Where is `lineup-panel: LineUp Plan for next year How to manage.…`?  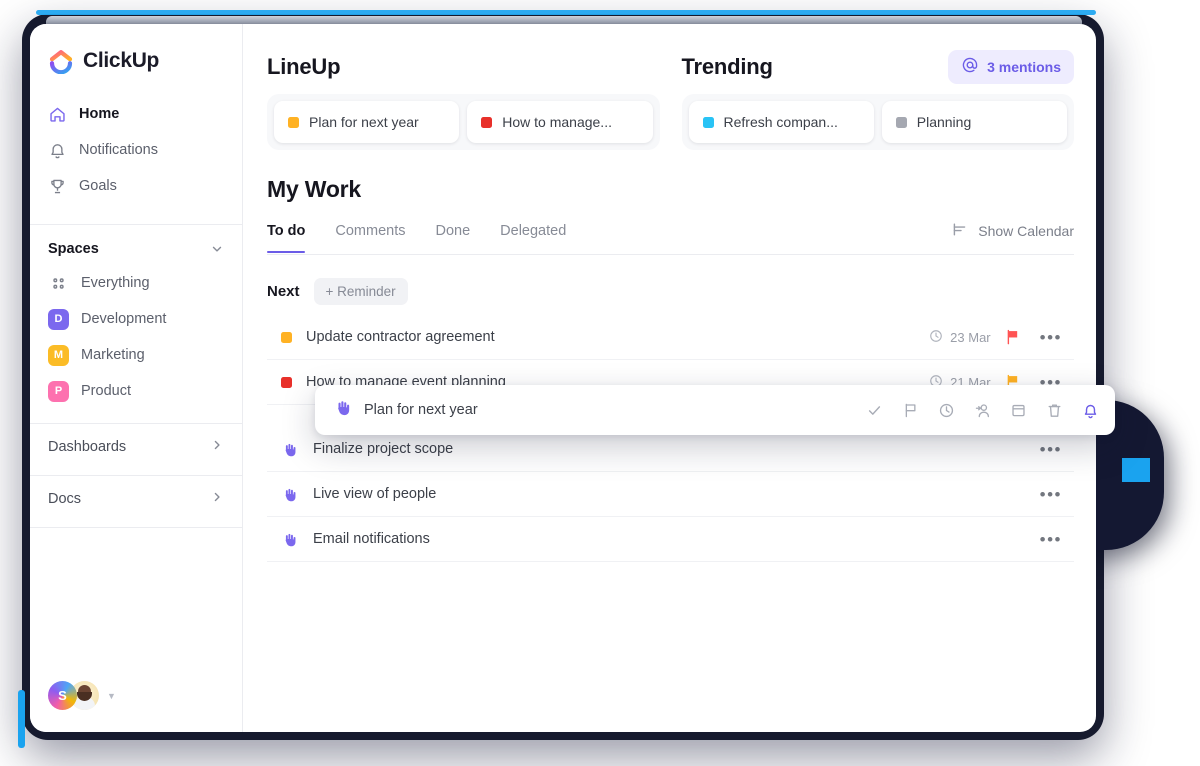 lineup-panel: LineUp Plan for next year How to manage.… is located at coordinates (463, 102).